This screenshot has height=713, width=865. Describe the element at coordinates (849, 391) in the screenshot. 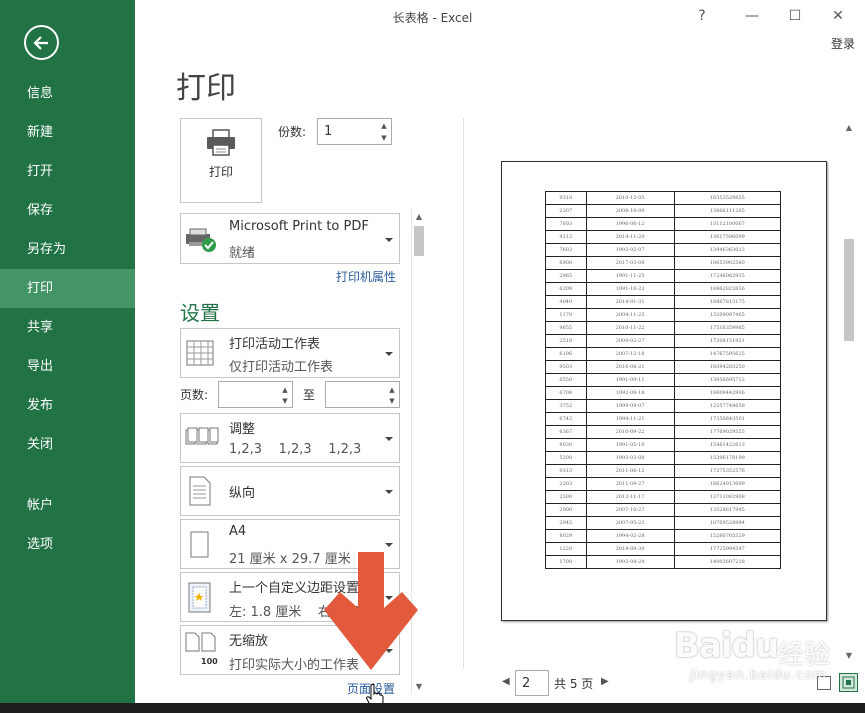

I see `preview-scrollbar` at that location.